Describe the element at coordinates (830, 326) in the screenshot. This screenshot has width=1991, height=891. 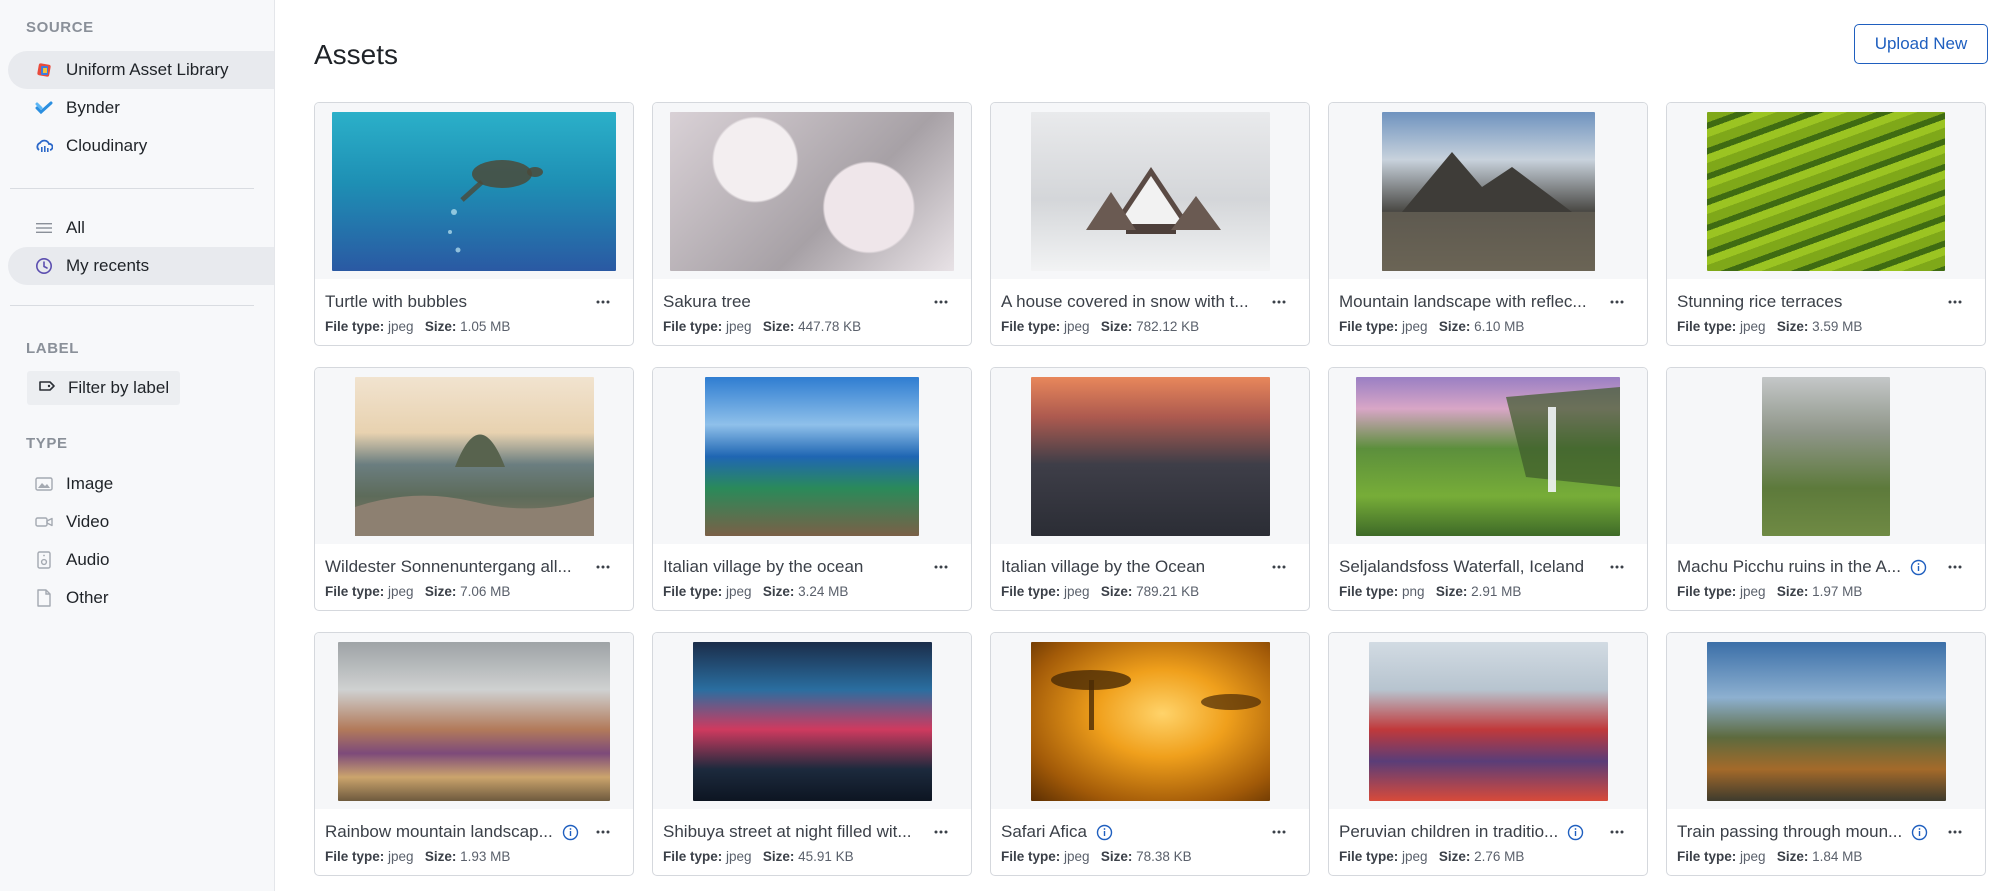
I see `size-value: 447.78 KB` at that location.